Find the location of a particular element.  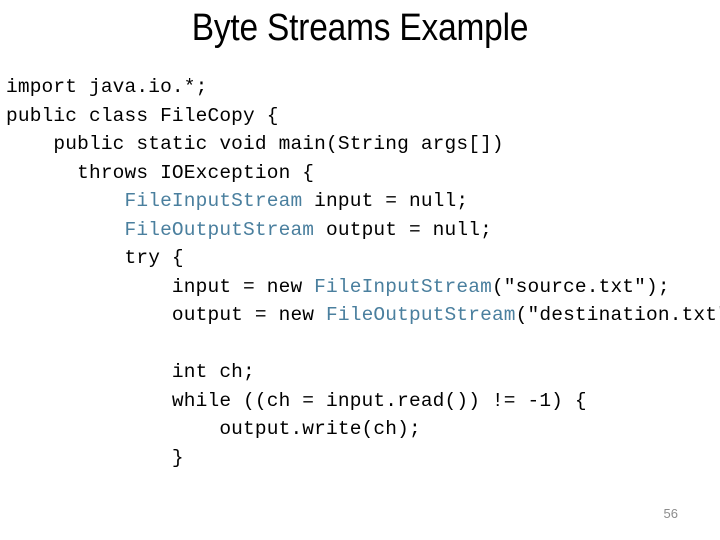

code-line: throws IOException { is located at coordinates (363, 173).